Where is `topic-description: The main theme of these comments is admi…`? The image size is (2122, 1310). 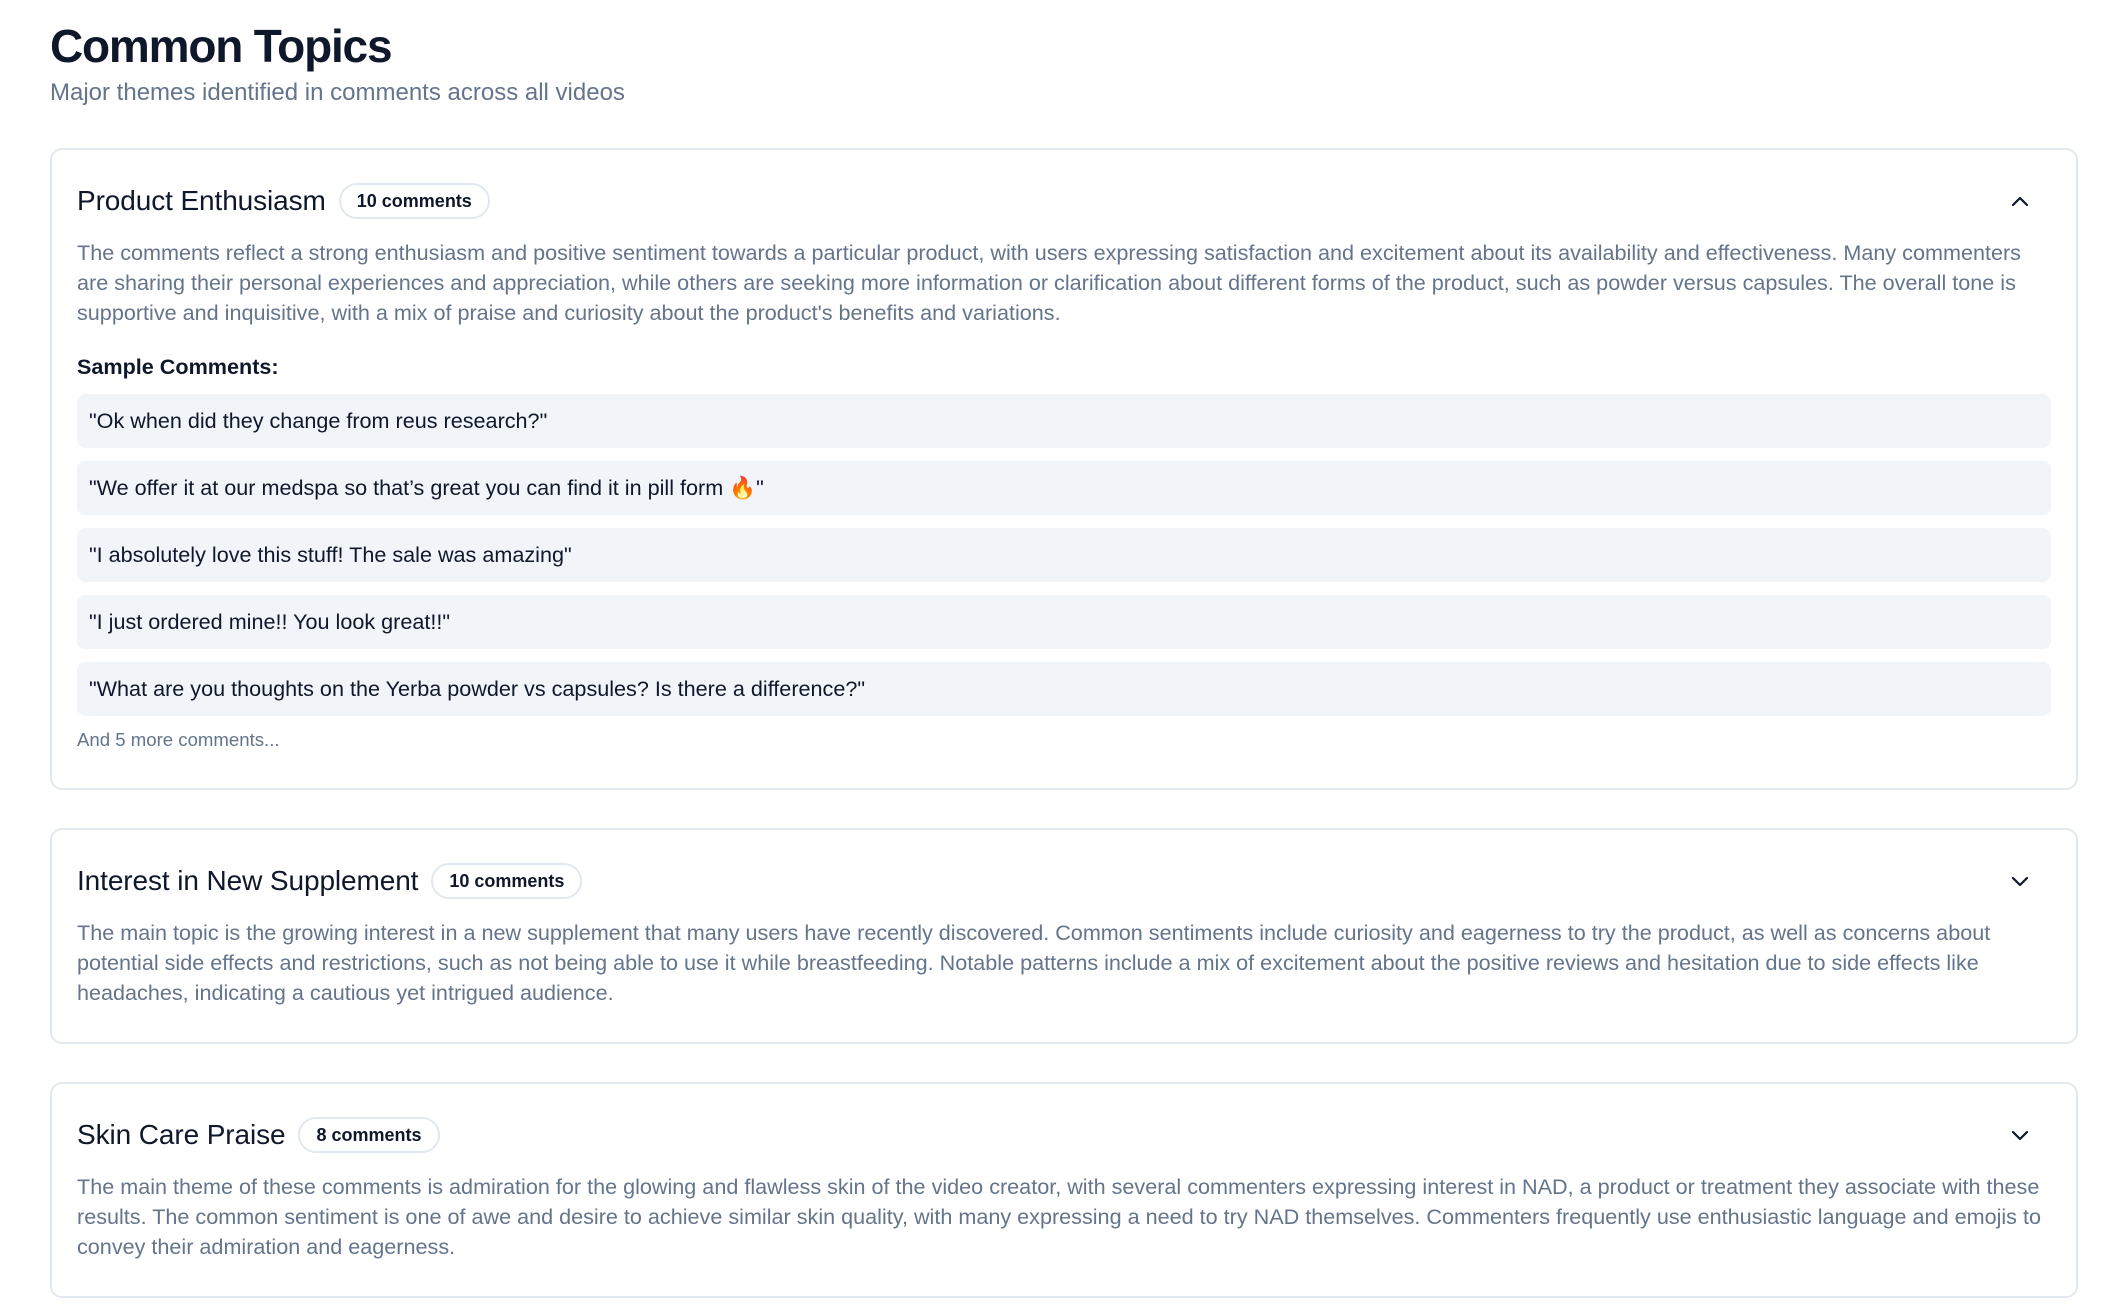
topic-description: The main theme of these comments is admi… is located at coordinates (1059, 1216).